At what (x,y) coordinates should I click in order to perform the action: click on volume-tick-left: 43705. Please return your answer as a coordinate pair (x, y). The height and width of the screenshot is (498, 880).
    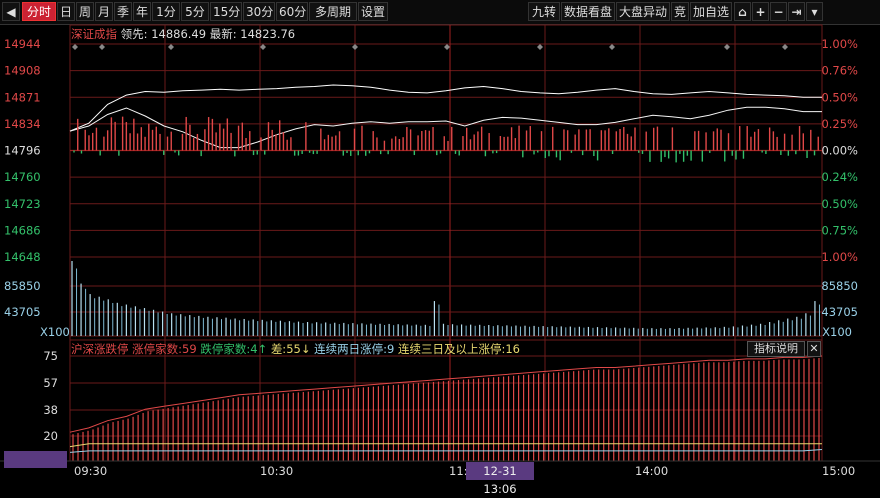
    Looking at the image, I should click on (22, 312).